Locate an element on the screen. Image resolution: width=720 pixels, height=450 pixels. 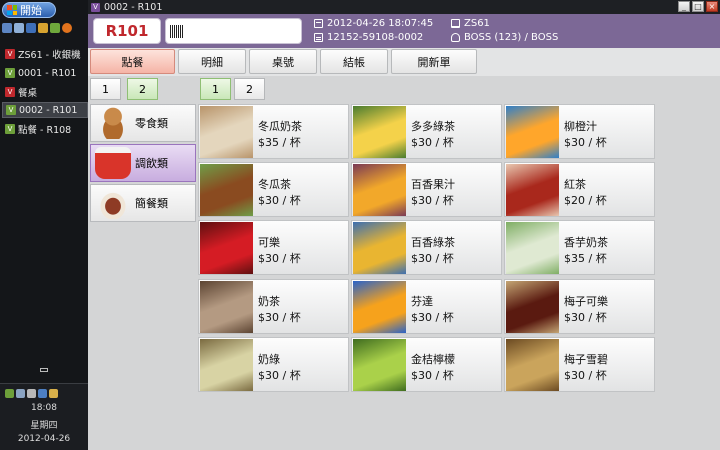
item-name: 冬瓜茶 is located at coordinates (274, 184).